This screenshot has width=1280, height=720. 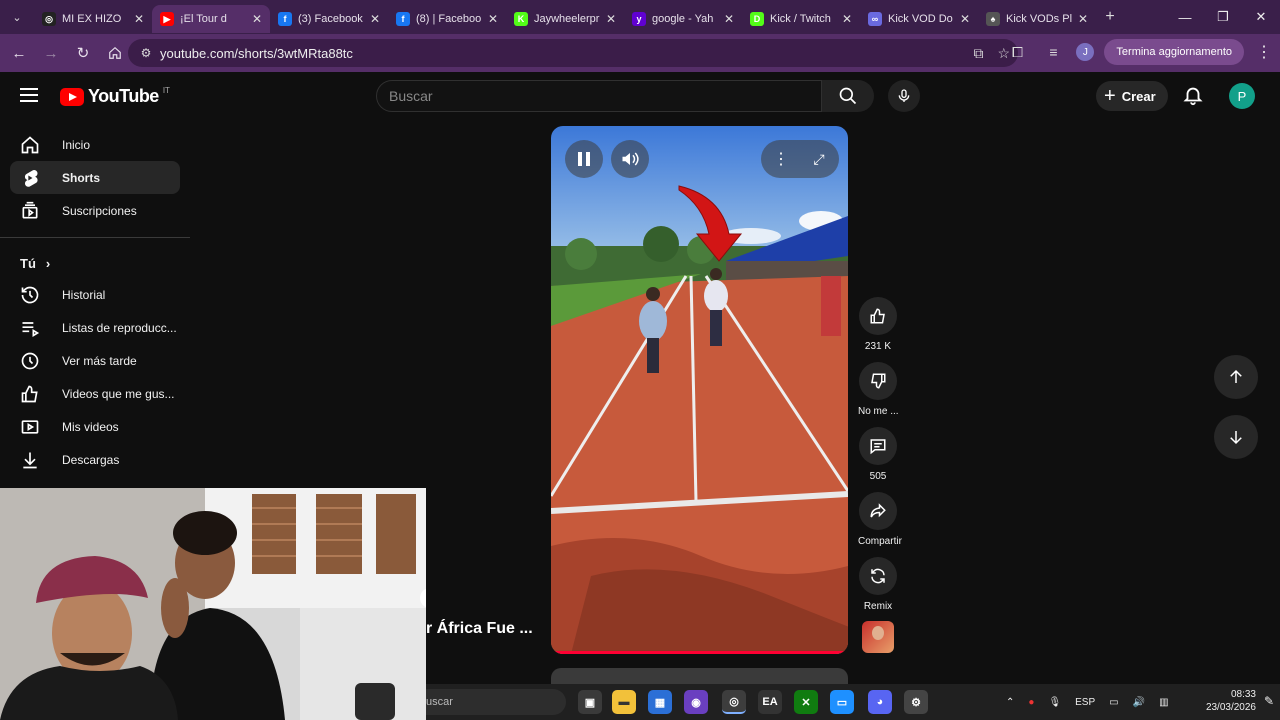 I want to click on browser-tab: ▶ ¡El Tour d ✕, so click(x=211, y=19).